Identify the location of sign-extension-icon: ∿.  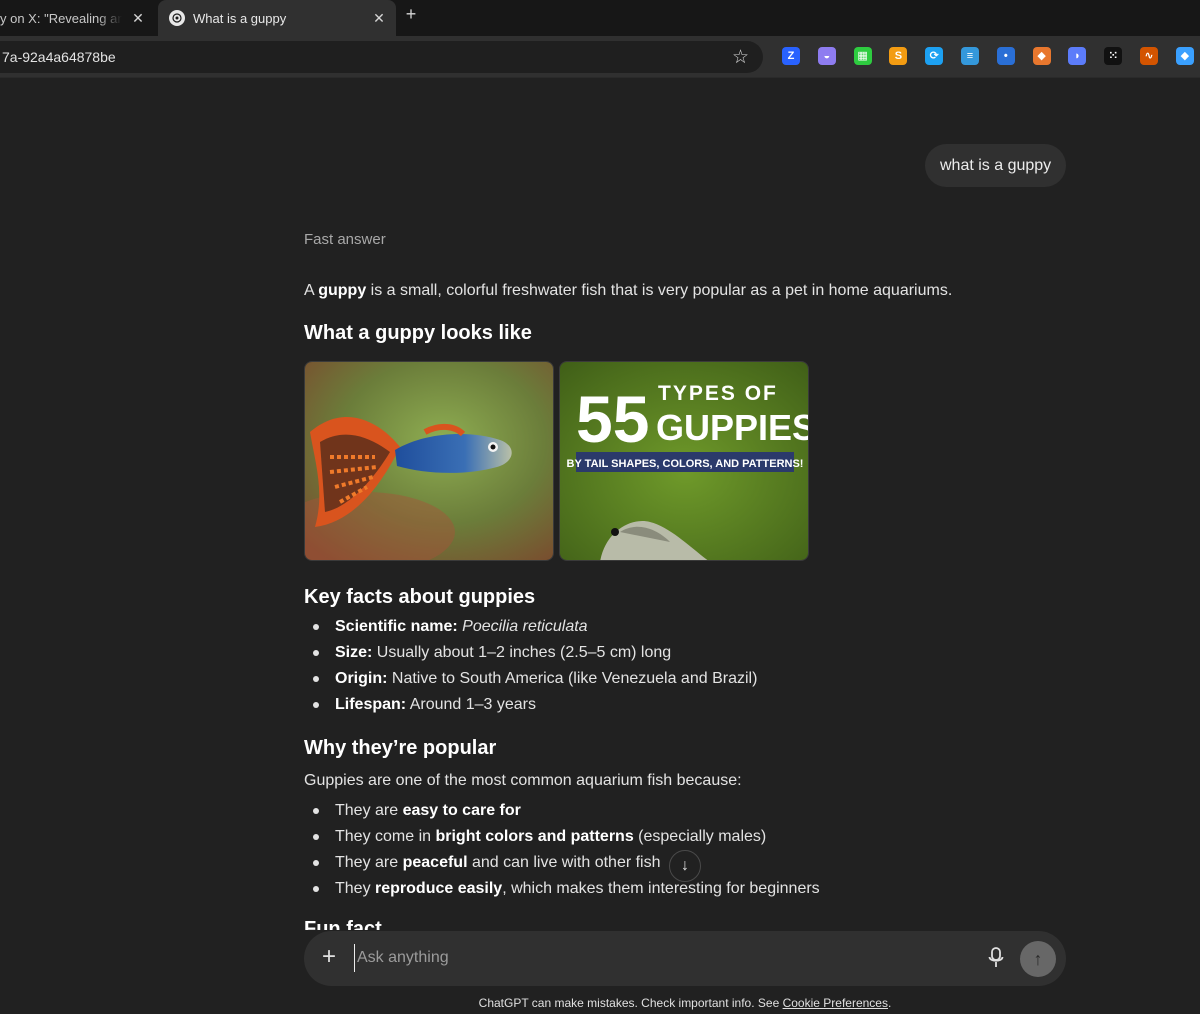
(1149, 56).